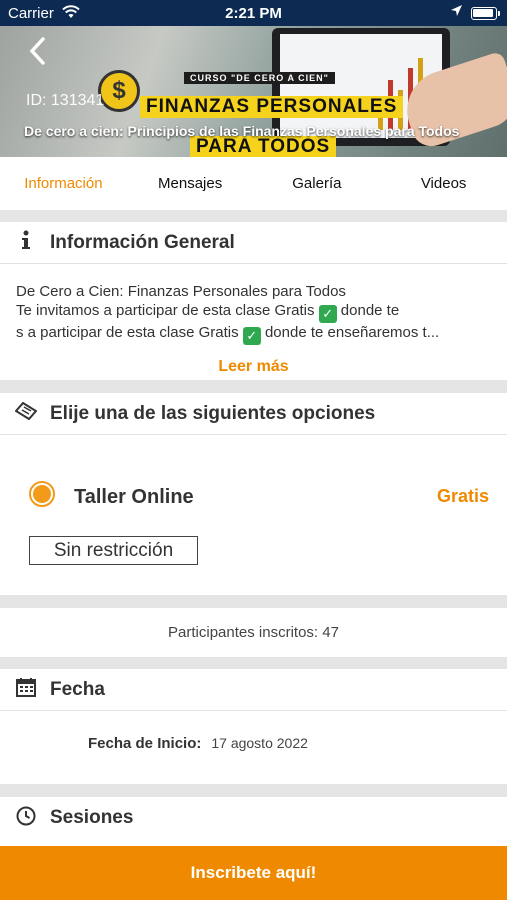 This screenshot has height=900, width=507. What do you see at coordinates (259, 743) in the screenshot?
I see `start-date-value: 17 agosto 2022` at bounding box center [259, 743].